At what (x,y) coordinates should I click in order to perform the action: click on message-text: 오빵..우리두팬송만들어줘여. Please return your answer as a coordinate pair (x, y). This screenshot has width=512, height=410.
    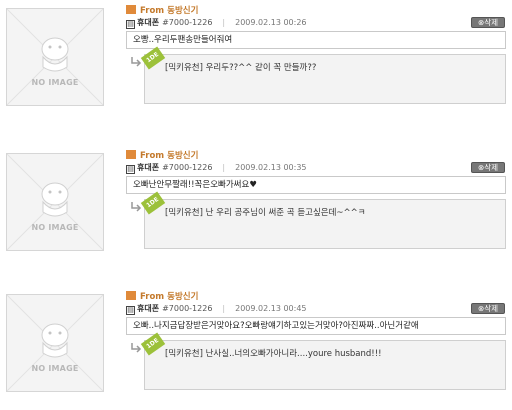
    Looking at the image, I should click on (316, 40).